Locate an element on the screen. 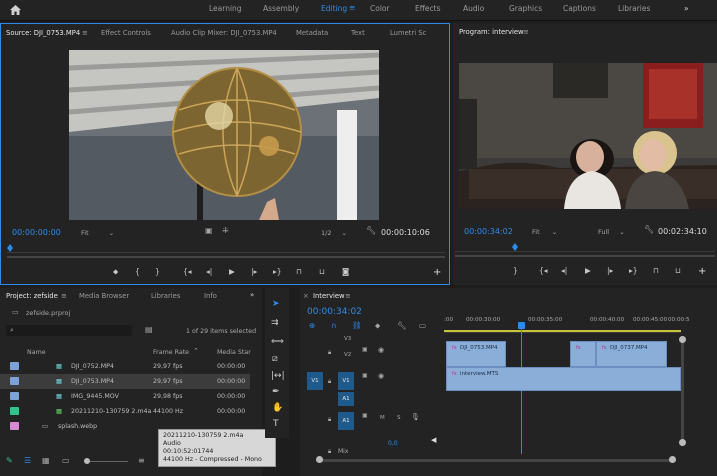 The image size is (717, 476). workspace-assembly: Assembly is located at coordinates (281, 8).